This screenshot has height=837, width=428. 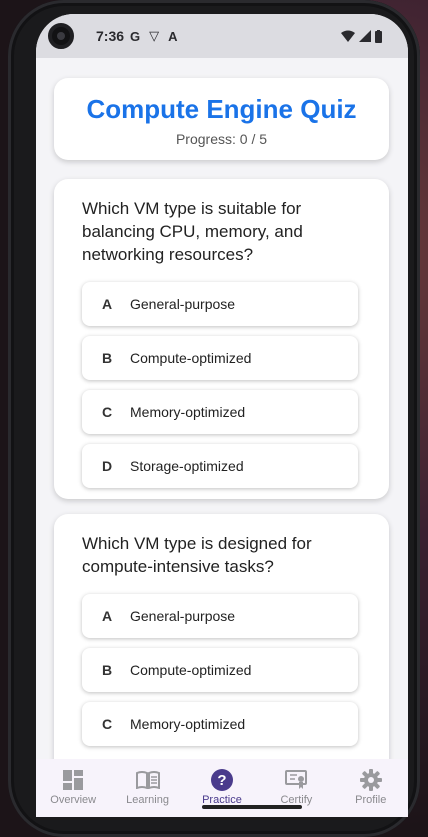 What do you see at coordinates (154, 35) in the screenshot?
I see `vpn-icon: ▽` at bounding box center [154, 35].